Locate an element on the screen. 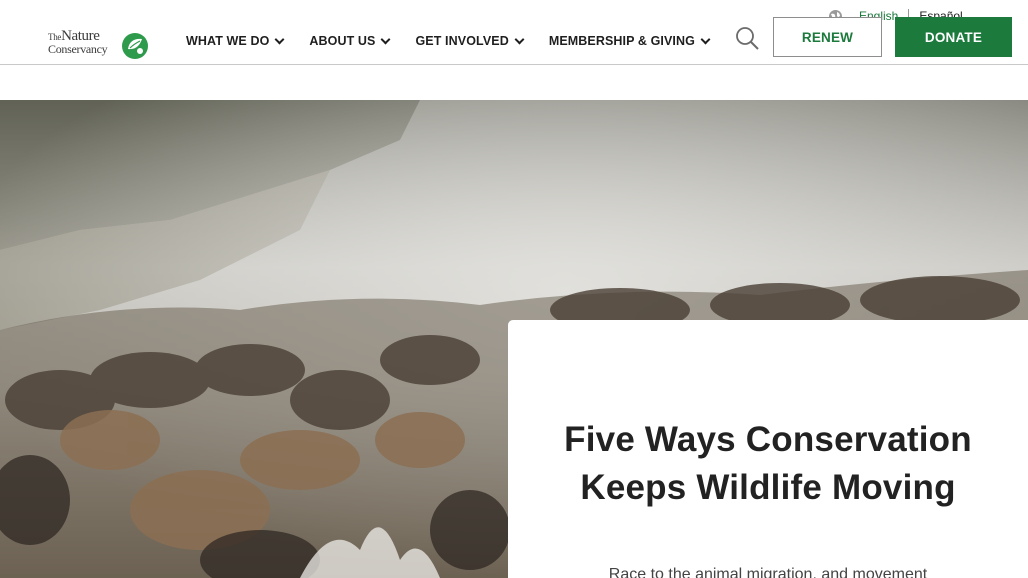 This screenshot has height=578, width=1028. logo-wordmark: TheNature Conservancy is located at coordinates (78, 42).